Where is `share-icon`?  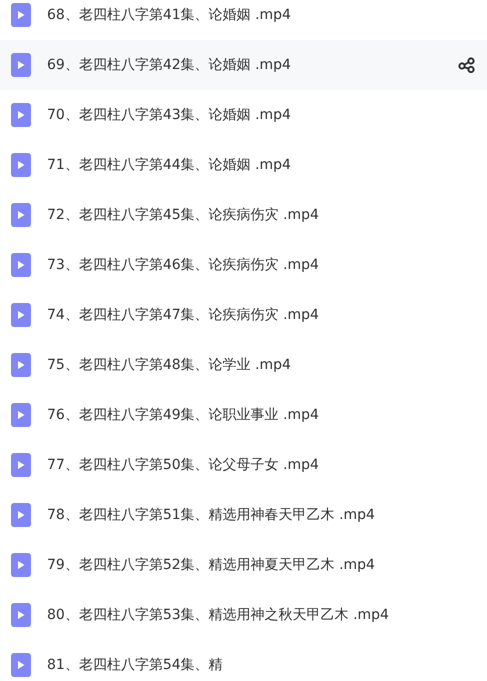
share-icon is located at coordinates (467, 65).